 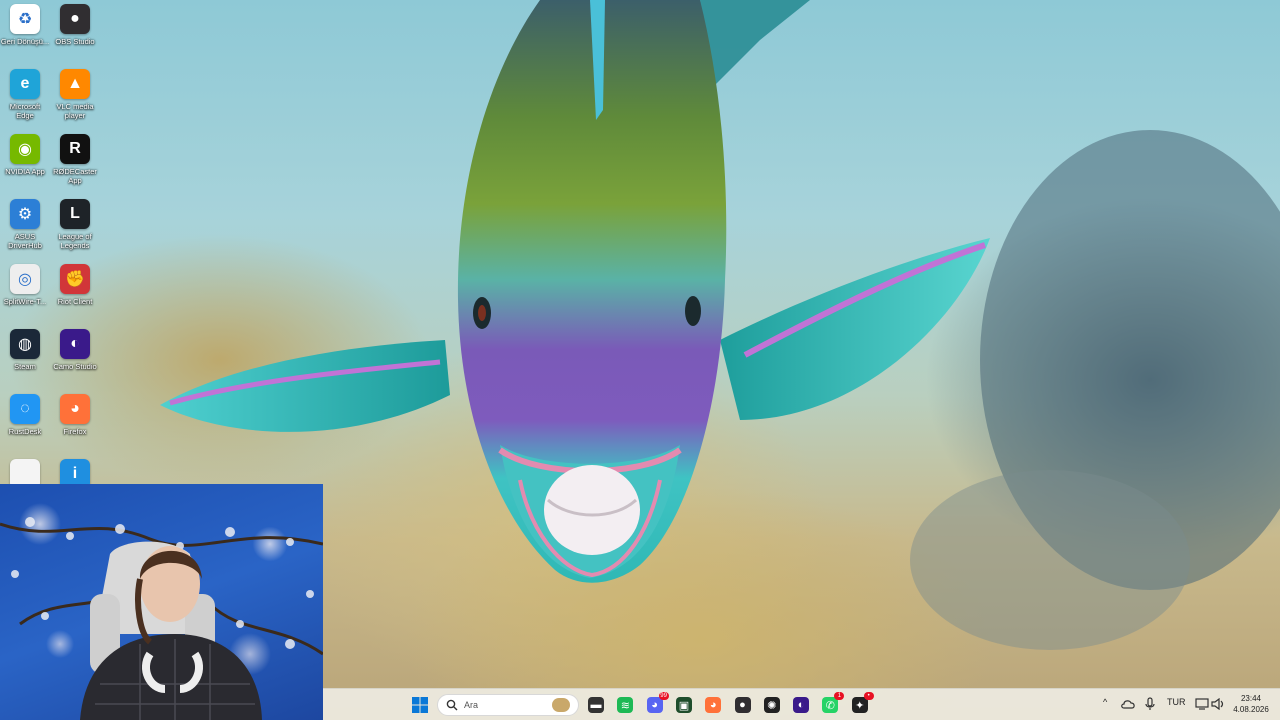 I want to click on desktop-icon-rodecaster: R RØDECaster App, so click(x=75, y=164).